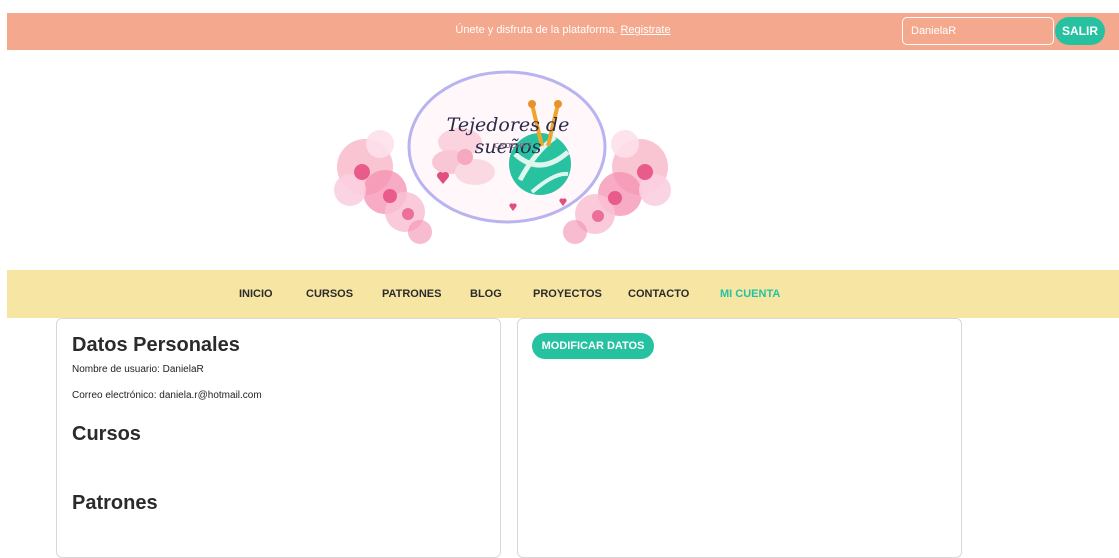 The height and width of the screenshot is (558, 1119). I want to click on logout-button: SALIR, so click(1080, 31).